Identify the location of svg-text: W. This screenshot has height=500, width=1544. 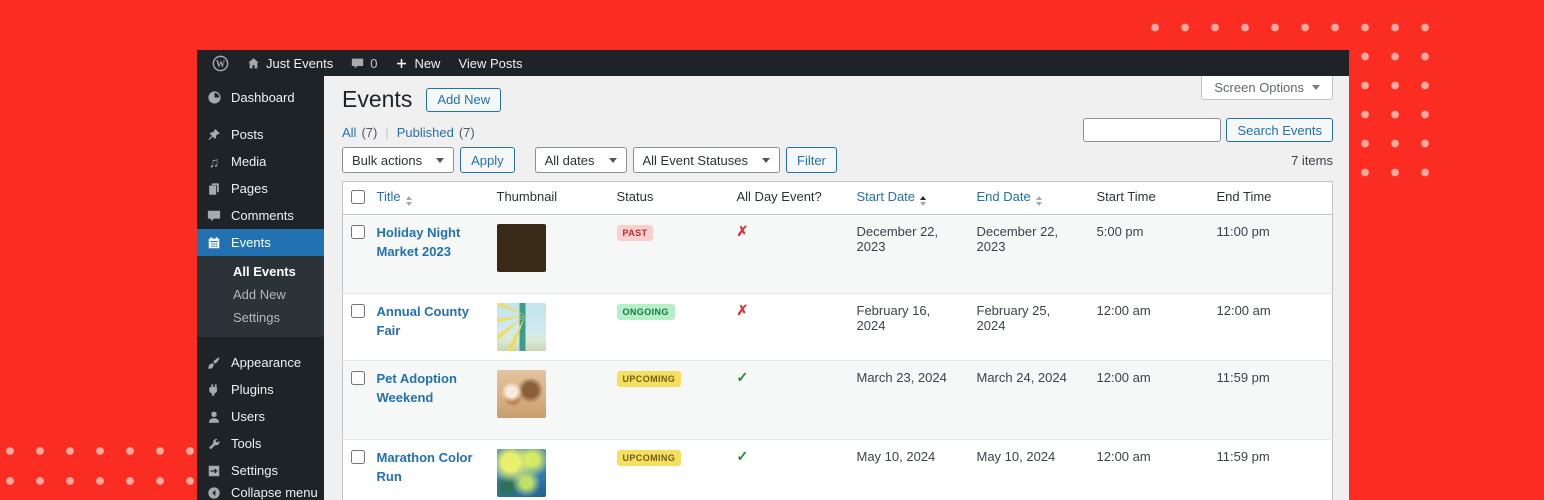
(221, 64).